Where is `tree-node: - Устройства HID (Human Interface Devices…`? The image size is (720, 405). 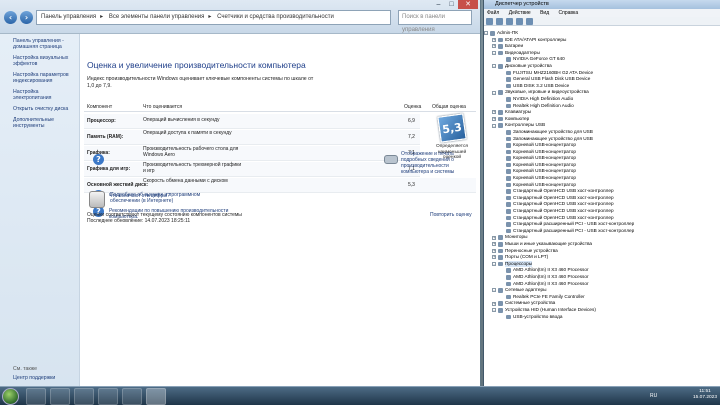 tree-node: - Устройства HID (Human Interface Devices… is located at coordinates (602, 310).